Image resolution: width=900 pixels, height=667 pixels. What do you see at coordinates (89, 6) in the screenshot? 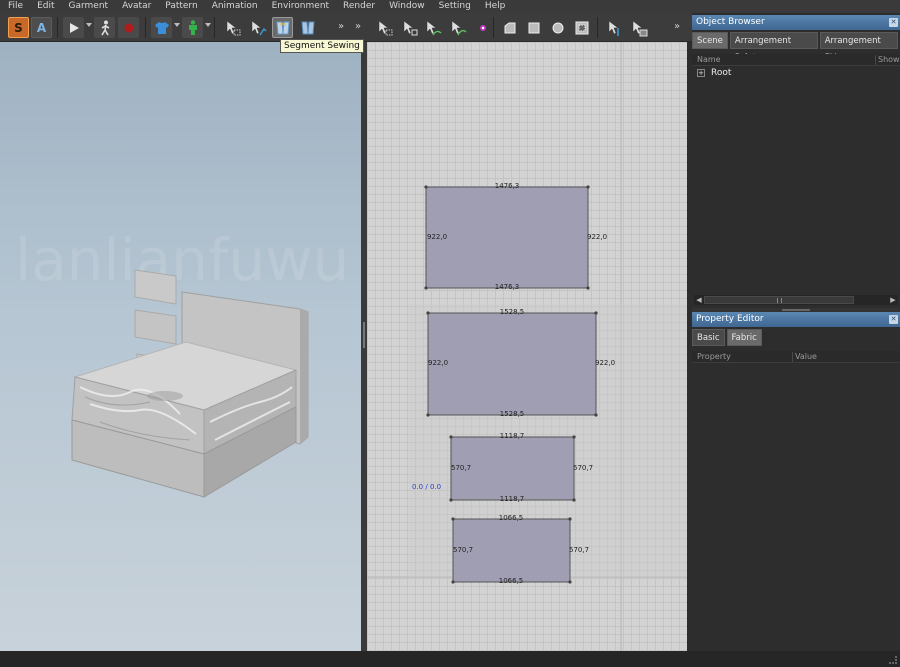
I see `menu-garment: Garment` at bounding box center [89, 6].